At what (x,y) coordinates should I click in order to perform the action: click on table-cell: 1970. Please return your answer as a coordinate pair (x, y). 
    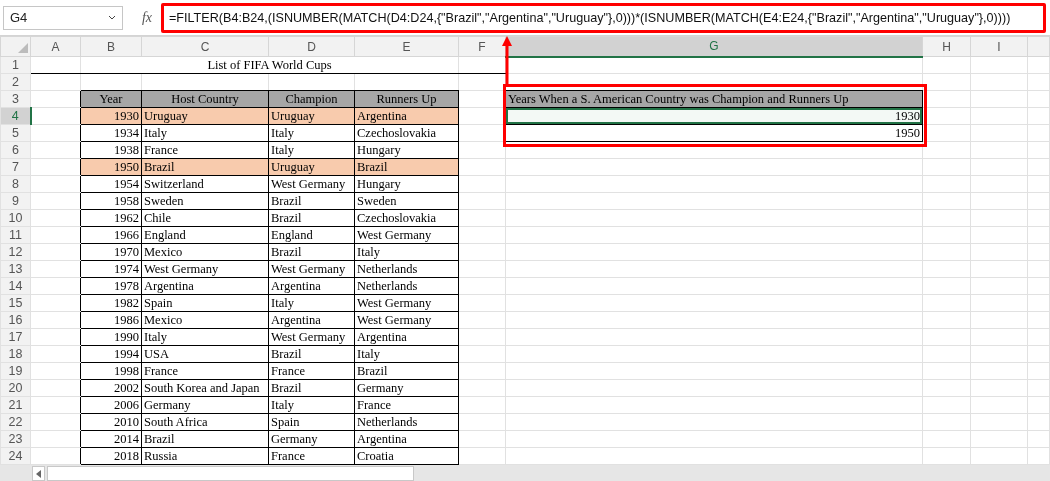
    Looking at the image, I should click on (111, 252).